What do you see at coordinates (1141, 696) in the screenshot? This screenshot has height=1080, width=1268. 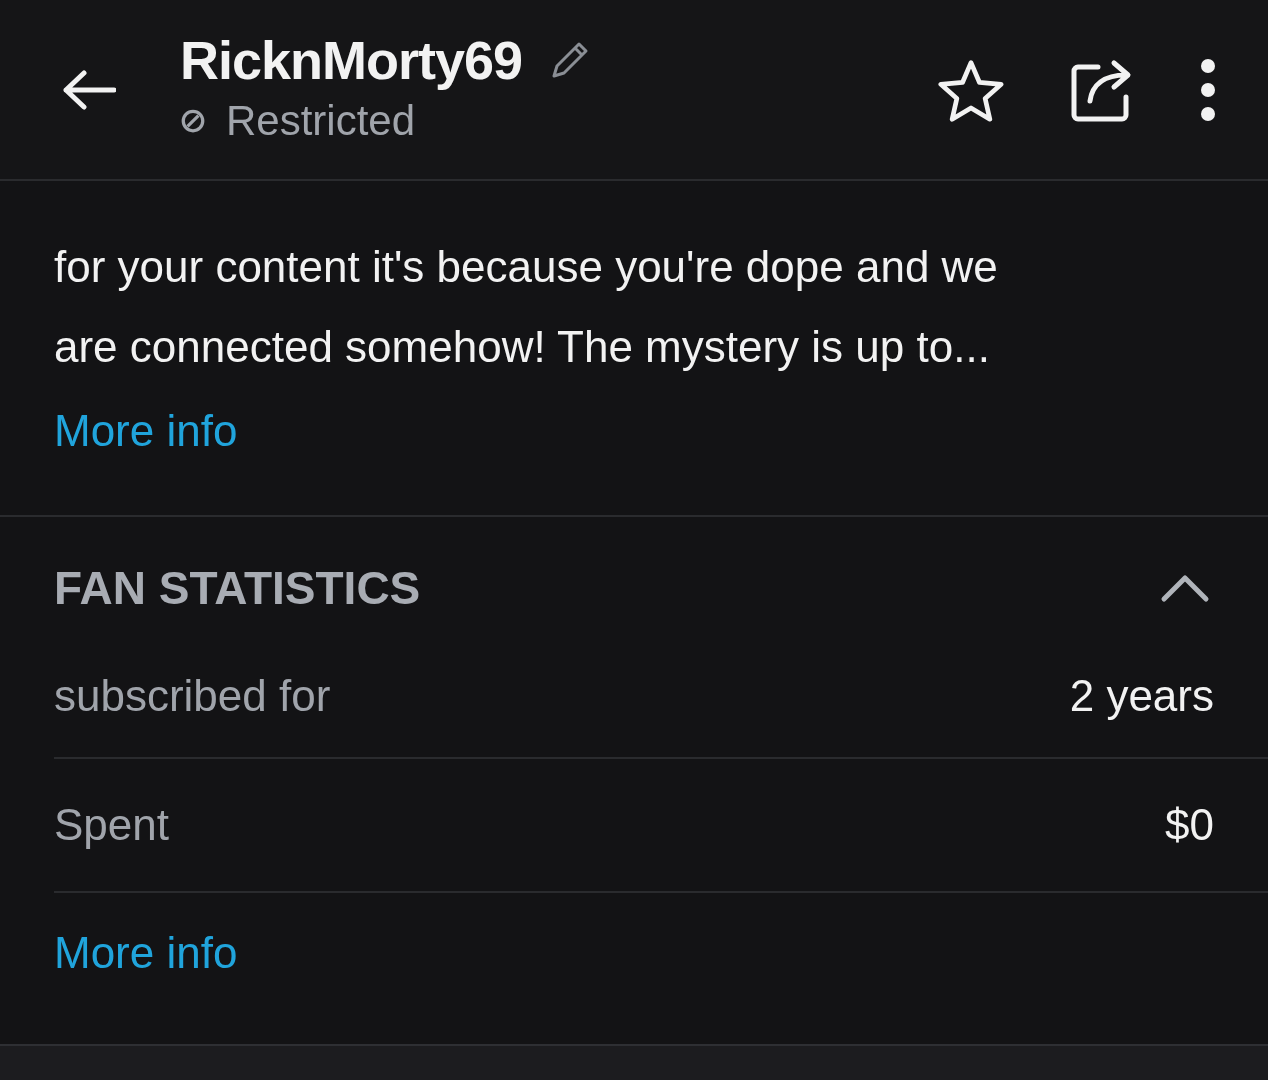 I see `stat-value: 2 years` at bounding box center [1141, 696].